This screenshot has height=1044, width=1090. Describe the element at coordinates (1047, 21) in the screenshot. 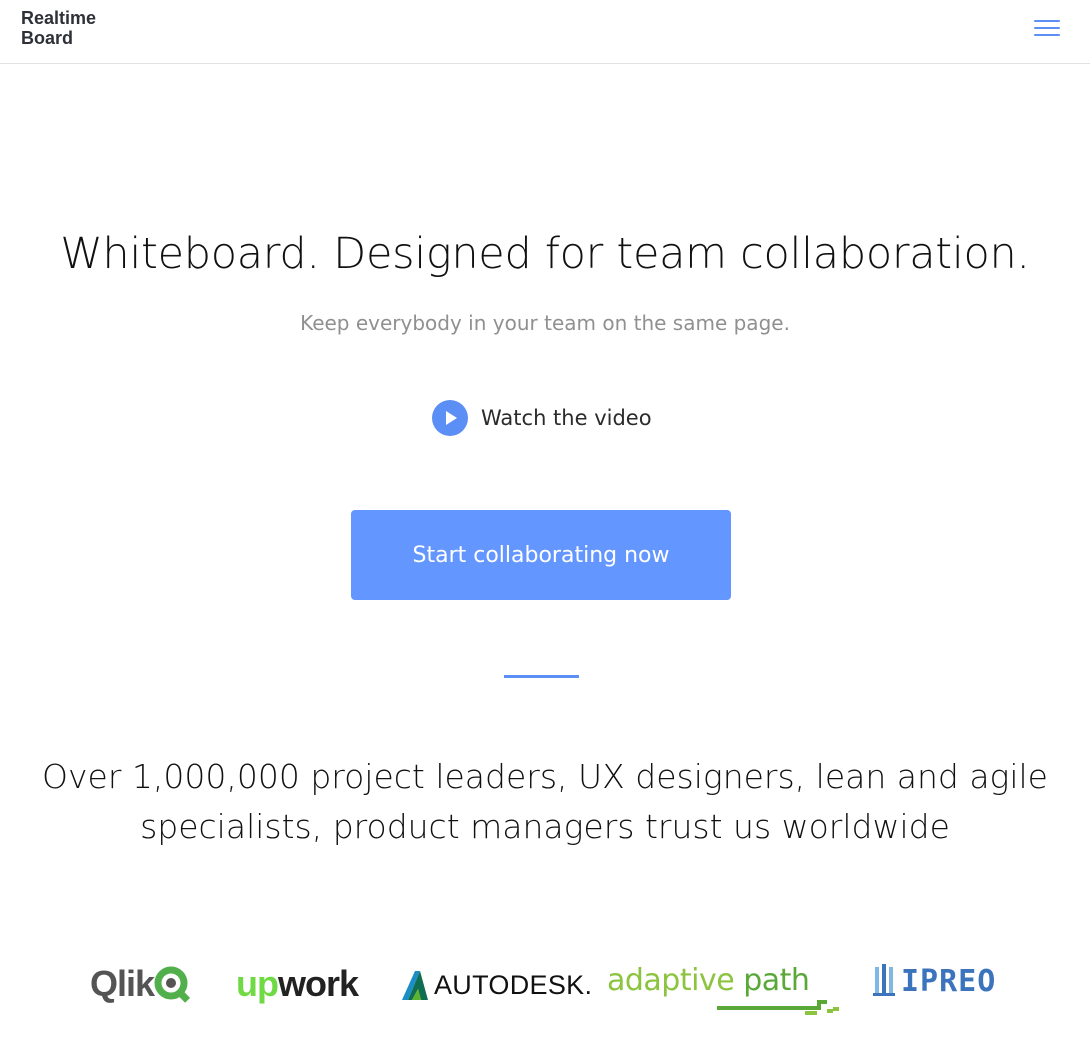

I see `menu-bar-top` at that location.